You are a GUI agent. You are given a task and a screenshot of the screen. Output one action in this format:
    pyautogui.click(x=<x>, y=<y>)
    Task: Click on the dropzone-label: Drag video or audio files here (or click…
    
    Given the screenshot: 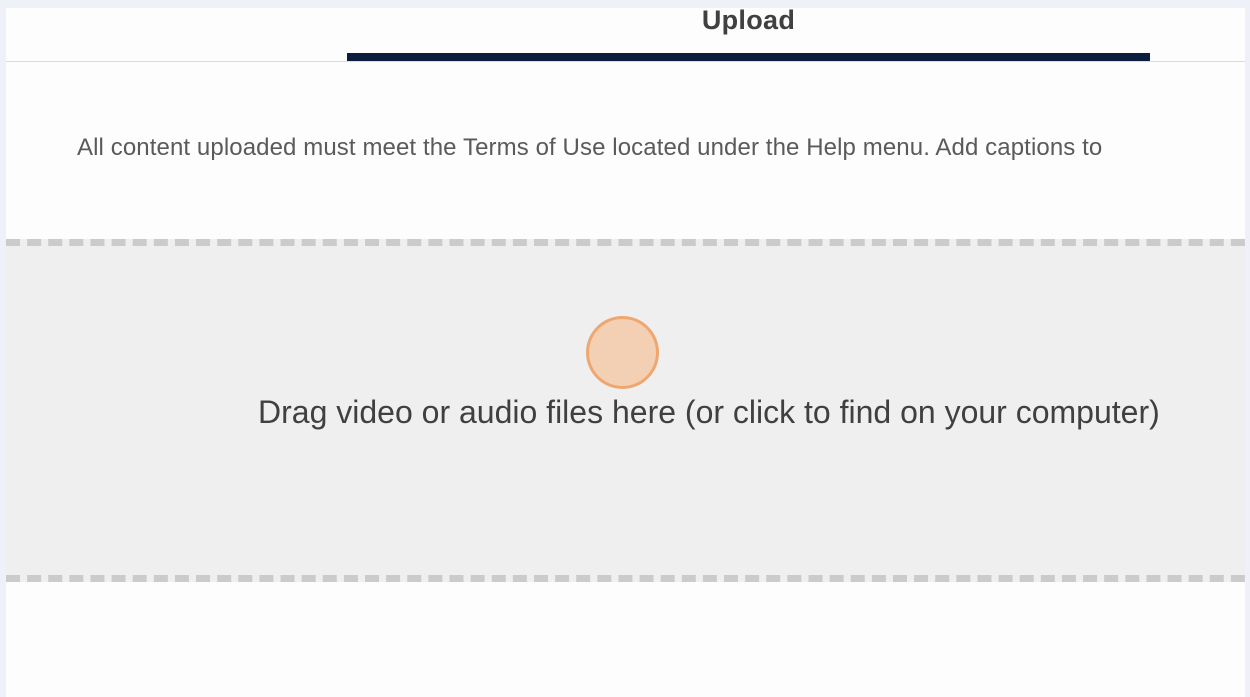 What is the action you would take?
    pyautogui.click(x=709, y=412)
    